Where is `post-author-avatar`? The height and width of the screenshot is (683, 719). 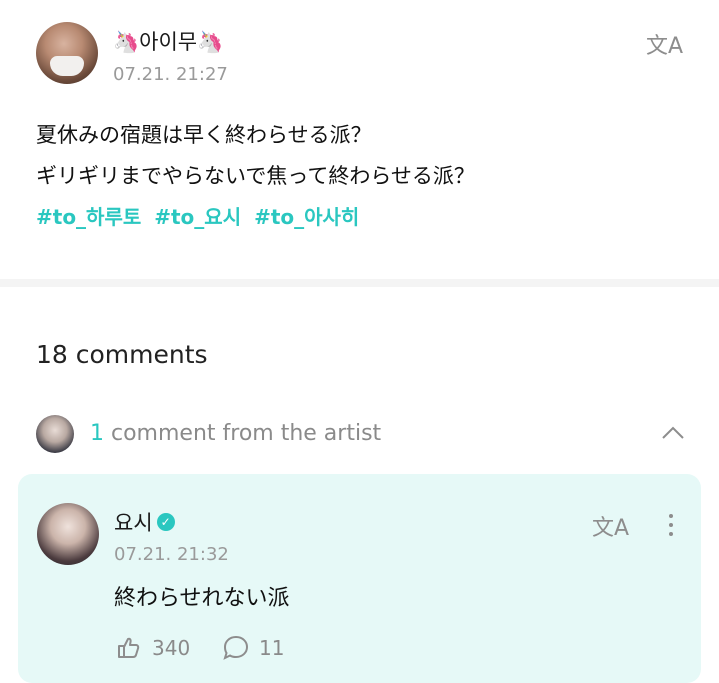
post-author-avatar is located at coordinates (67, 53).